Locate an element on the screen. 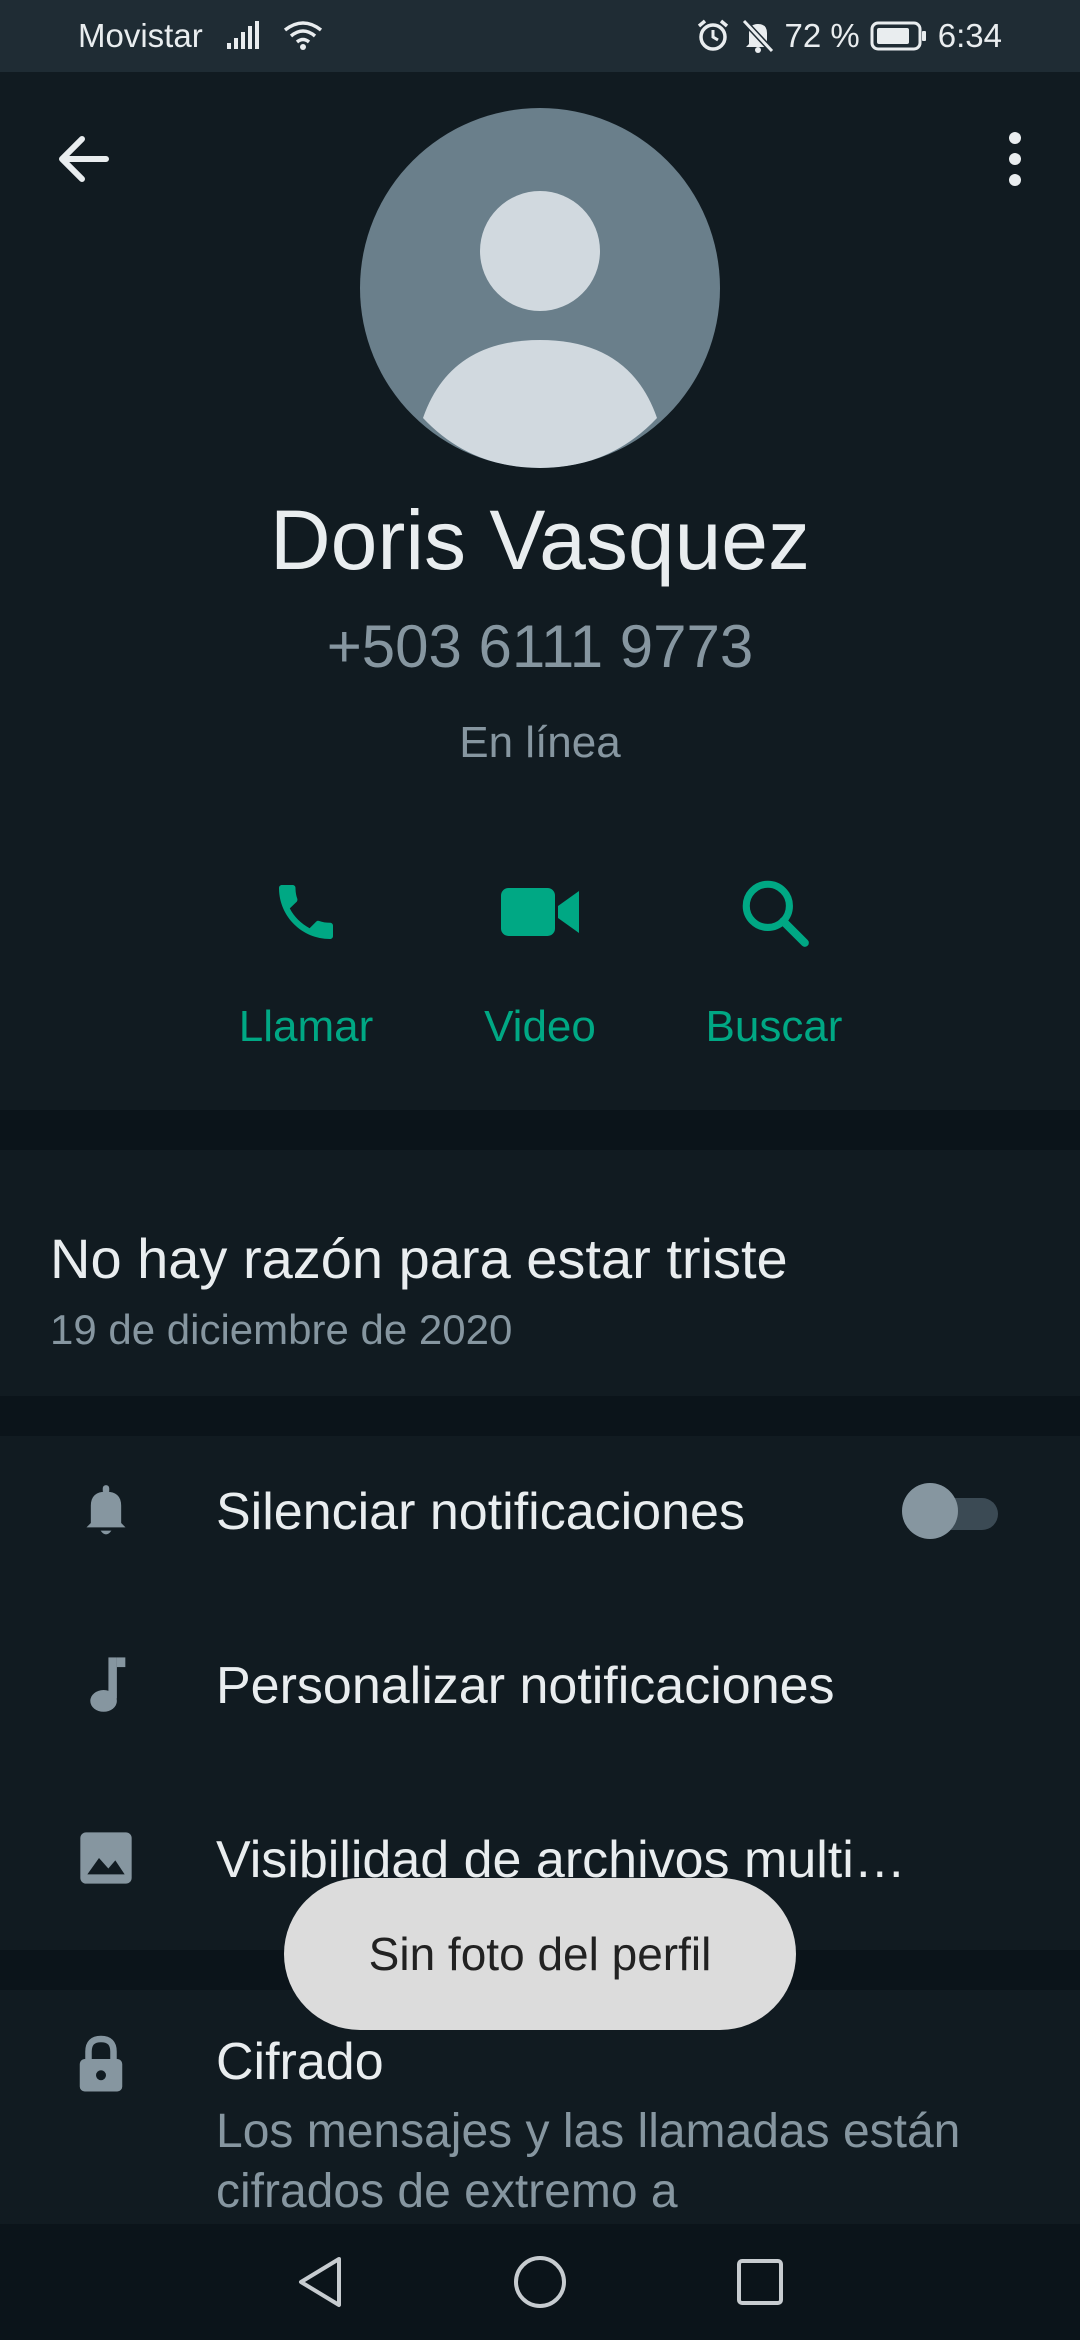  phone-icon is located at coordinates (306, 912).